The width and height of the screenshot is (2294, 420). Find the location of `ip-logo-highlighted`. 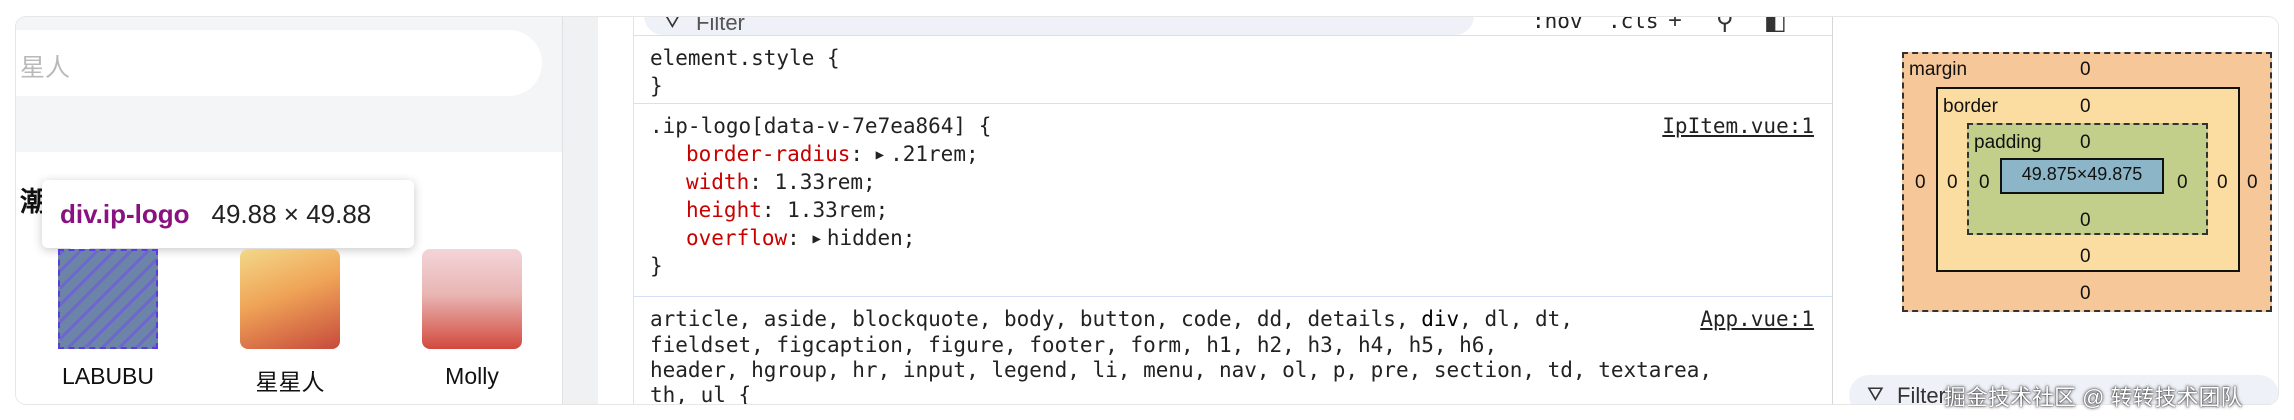

ip-logo-highlighted is located at coordinates (108, 299).